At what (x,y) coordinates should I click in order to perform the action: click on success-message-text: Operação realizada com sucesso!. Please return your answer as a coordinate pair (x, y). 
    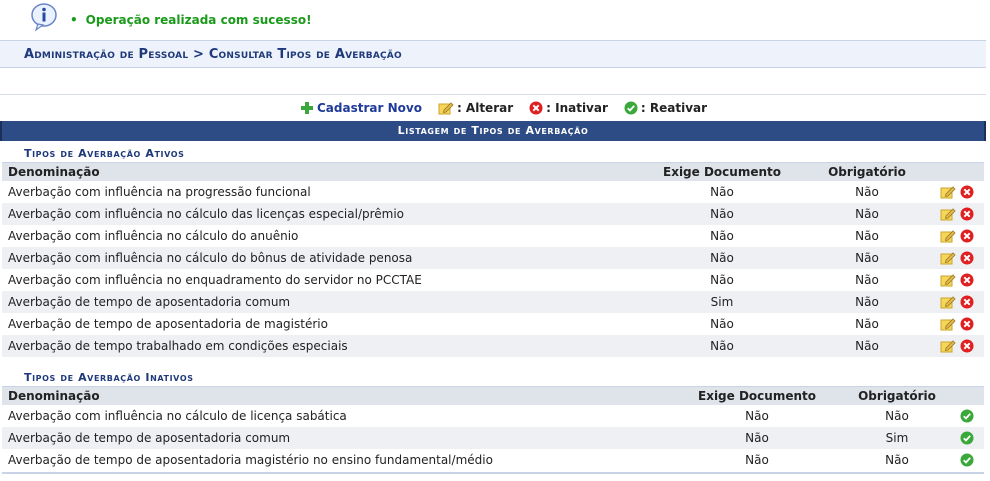
    Looking at the image, I should click on (198, 20).